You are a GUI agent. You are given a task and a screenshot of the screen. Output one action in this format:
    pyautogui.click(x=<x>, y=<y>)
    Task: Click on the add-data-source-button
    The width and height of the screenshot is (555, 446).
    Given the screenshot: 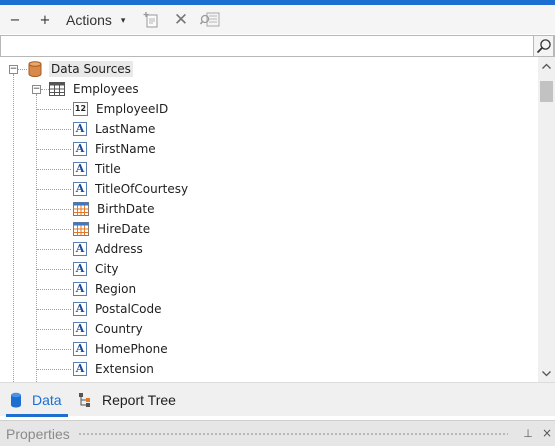 What is the action you would take?
    pyautogui.click(x=152, y=20)
    